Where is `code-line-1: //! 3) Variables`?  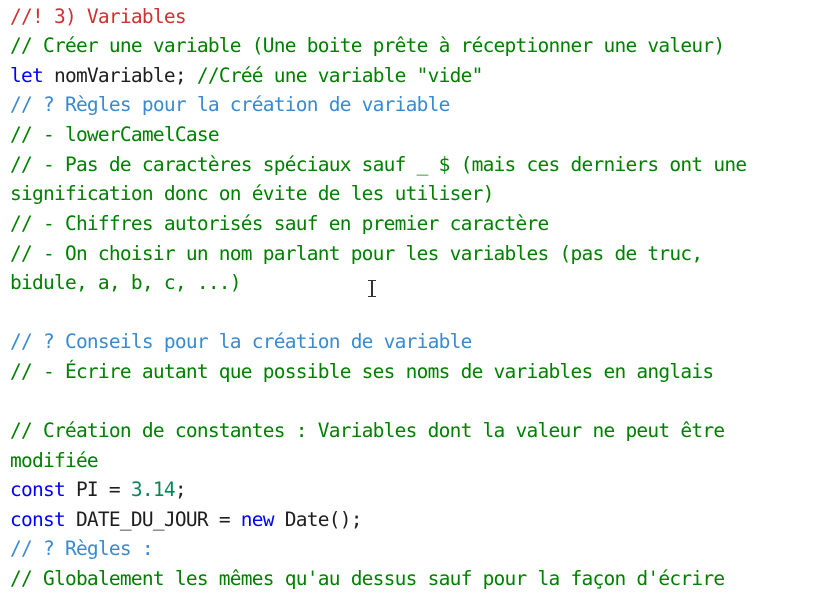
code-line-1: //! 3) Variables is located at coordinates (98, 16).